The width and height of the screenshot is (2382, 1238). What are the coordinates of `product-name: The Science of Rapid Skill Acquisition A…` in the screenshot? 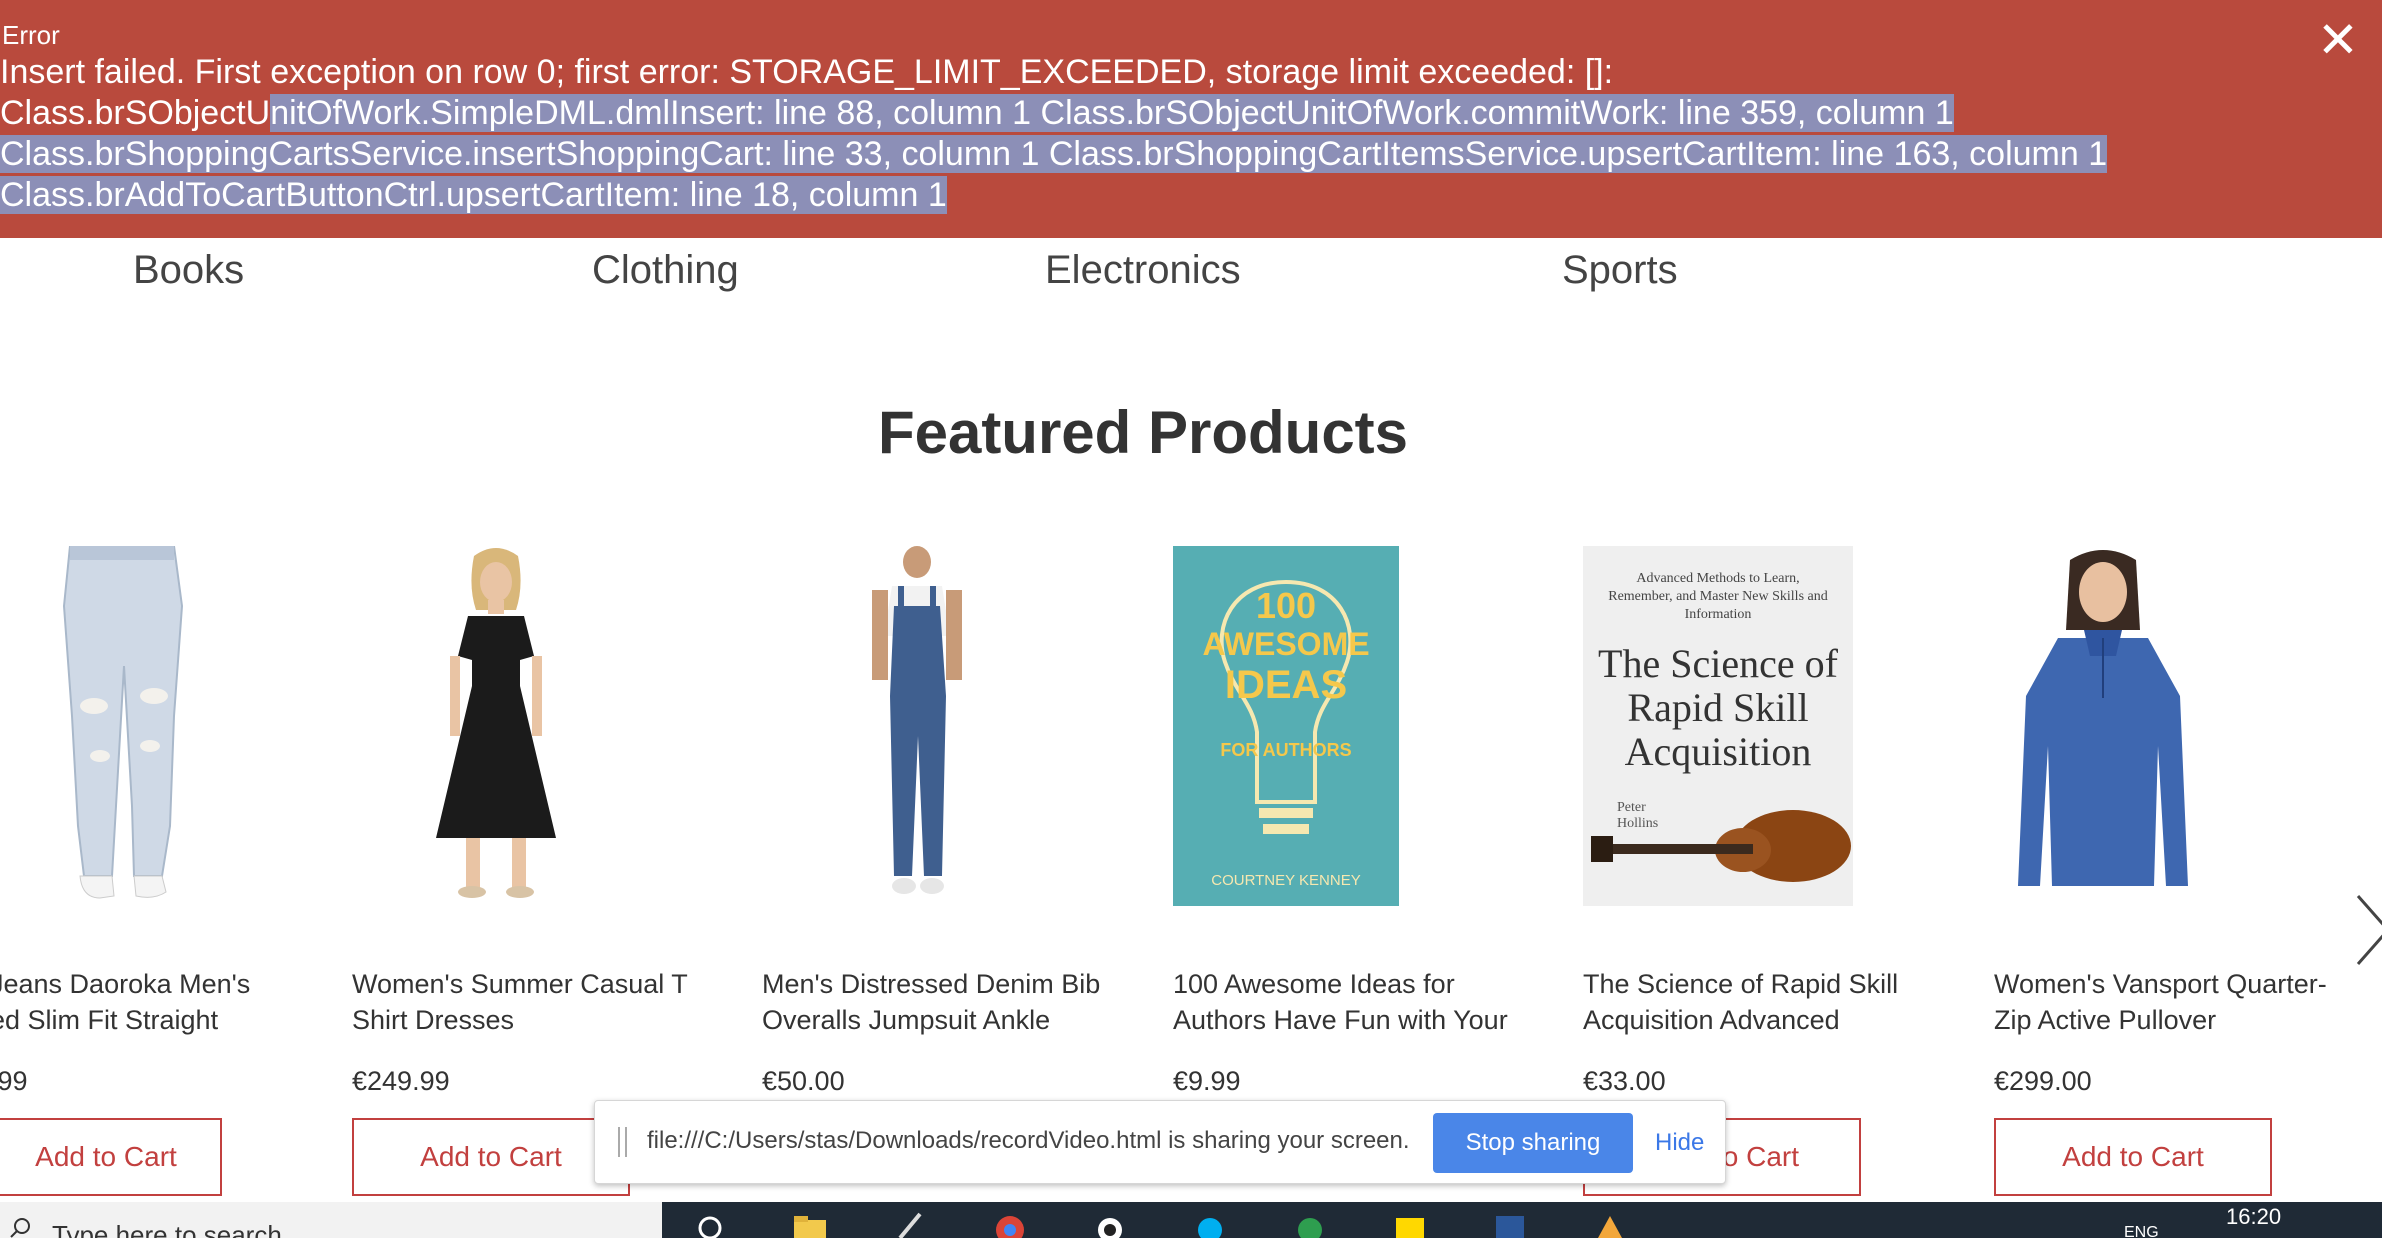 It's located at (1768, 1002).